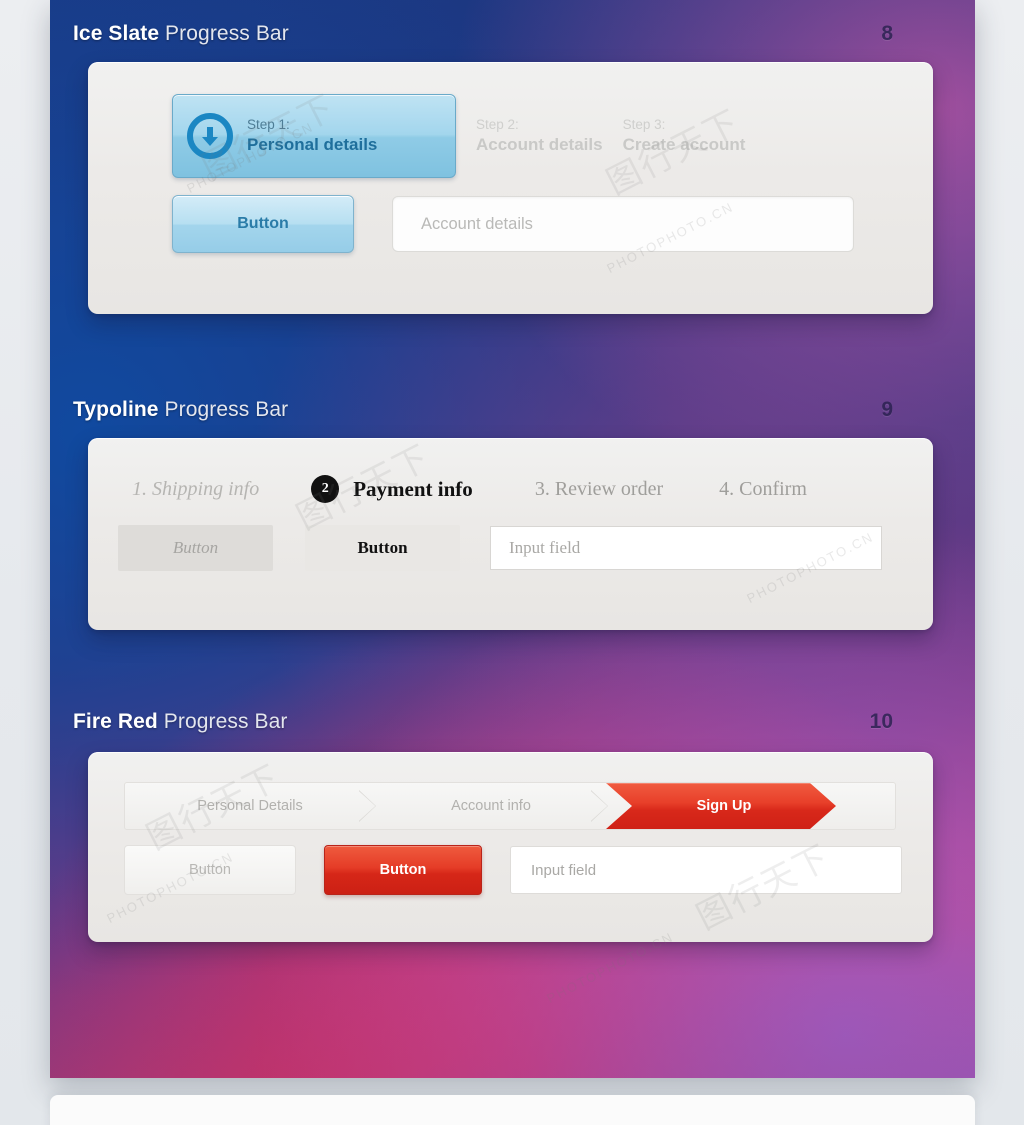  Describe the element at coordinates (268, 124) in the screenshot. I see `ice-step-1-sub: Step 1:` at that location.